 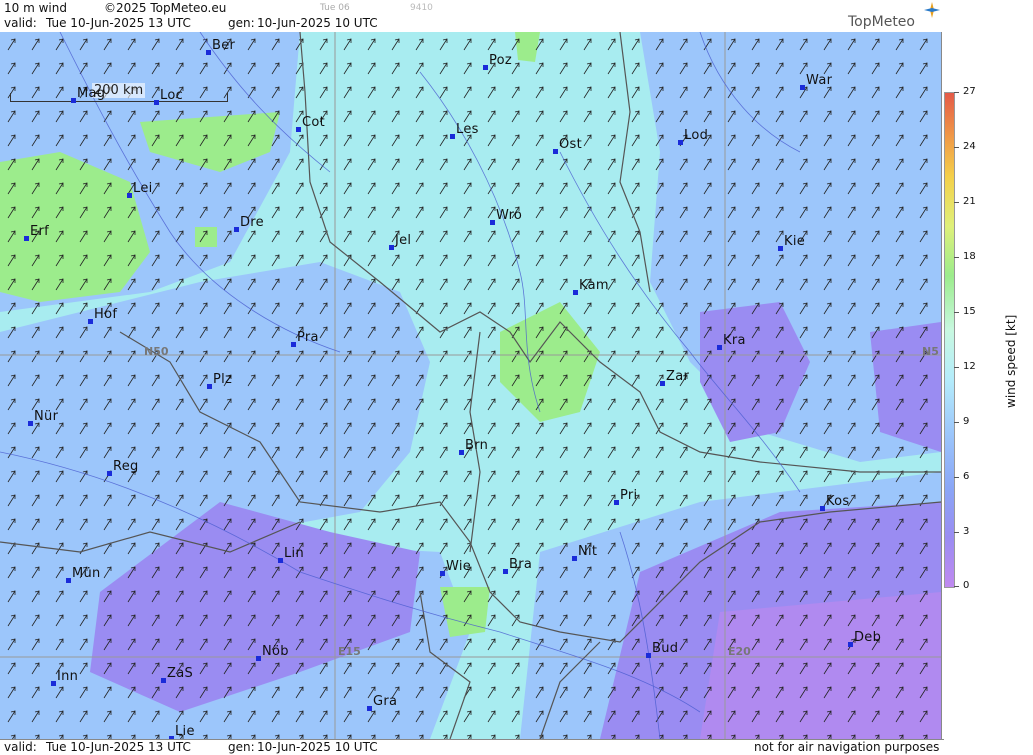 What do you see at coordinates (83, 574) in the screenshot?
I see `city-label: Mün` at bounding box center [83, 574].